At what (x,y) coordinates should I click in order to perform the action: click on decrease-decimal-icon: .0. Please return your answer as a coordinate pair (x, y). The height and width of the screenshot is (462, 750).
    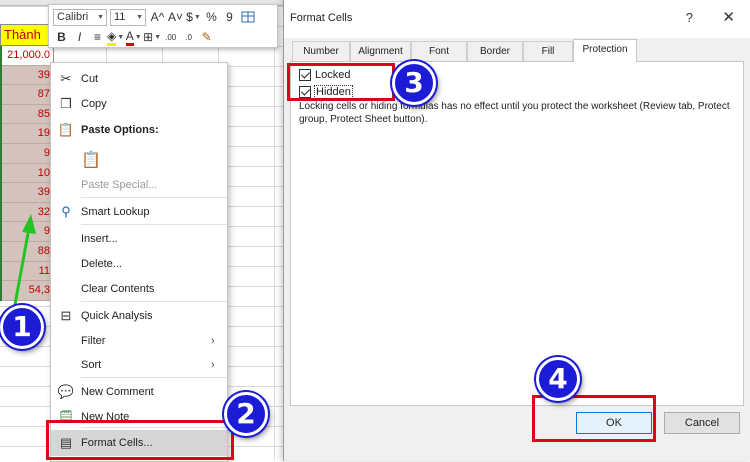
    Looking at the image, I should click on (188, 37).